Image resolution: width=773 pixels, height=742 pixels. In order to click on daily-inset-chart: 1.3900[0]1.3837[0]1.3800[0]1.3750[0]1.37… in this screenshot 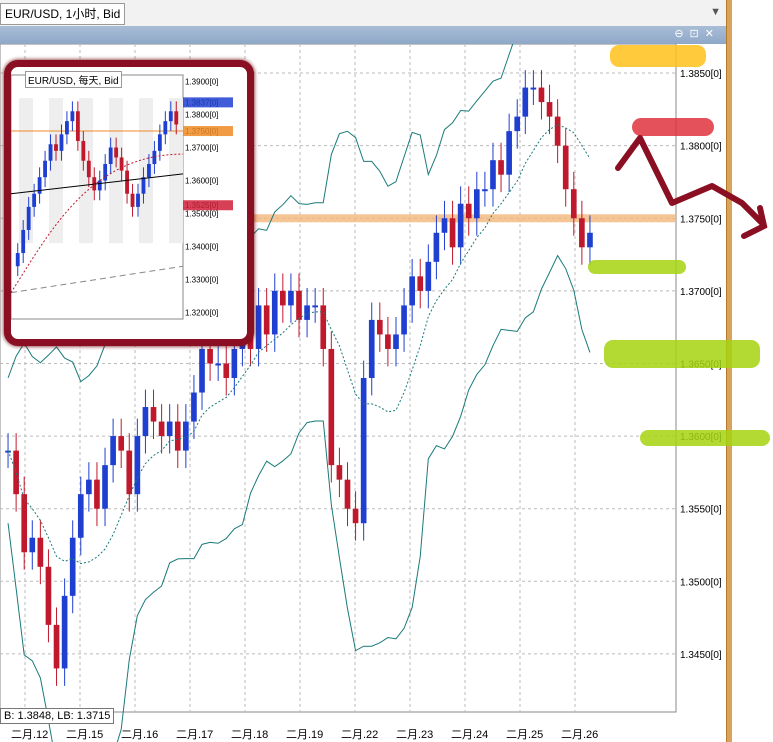, I will do `click(129, 203)`.